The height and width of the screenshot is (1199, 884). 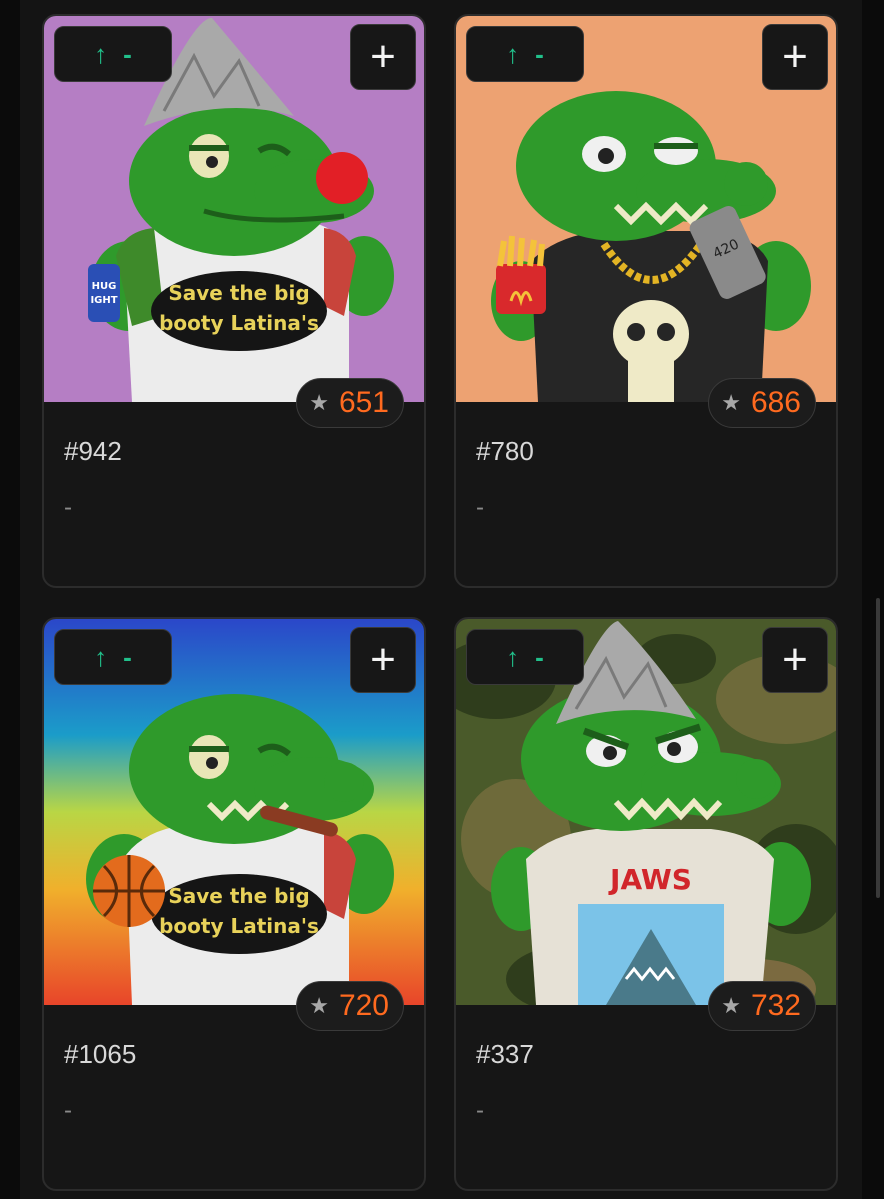 What do you see at coordinates (93, 451) in the screenshot?
I see `nft-name: #942` at bounding box center [93, 451].